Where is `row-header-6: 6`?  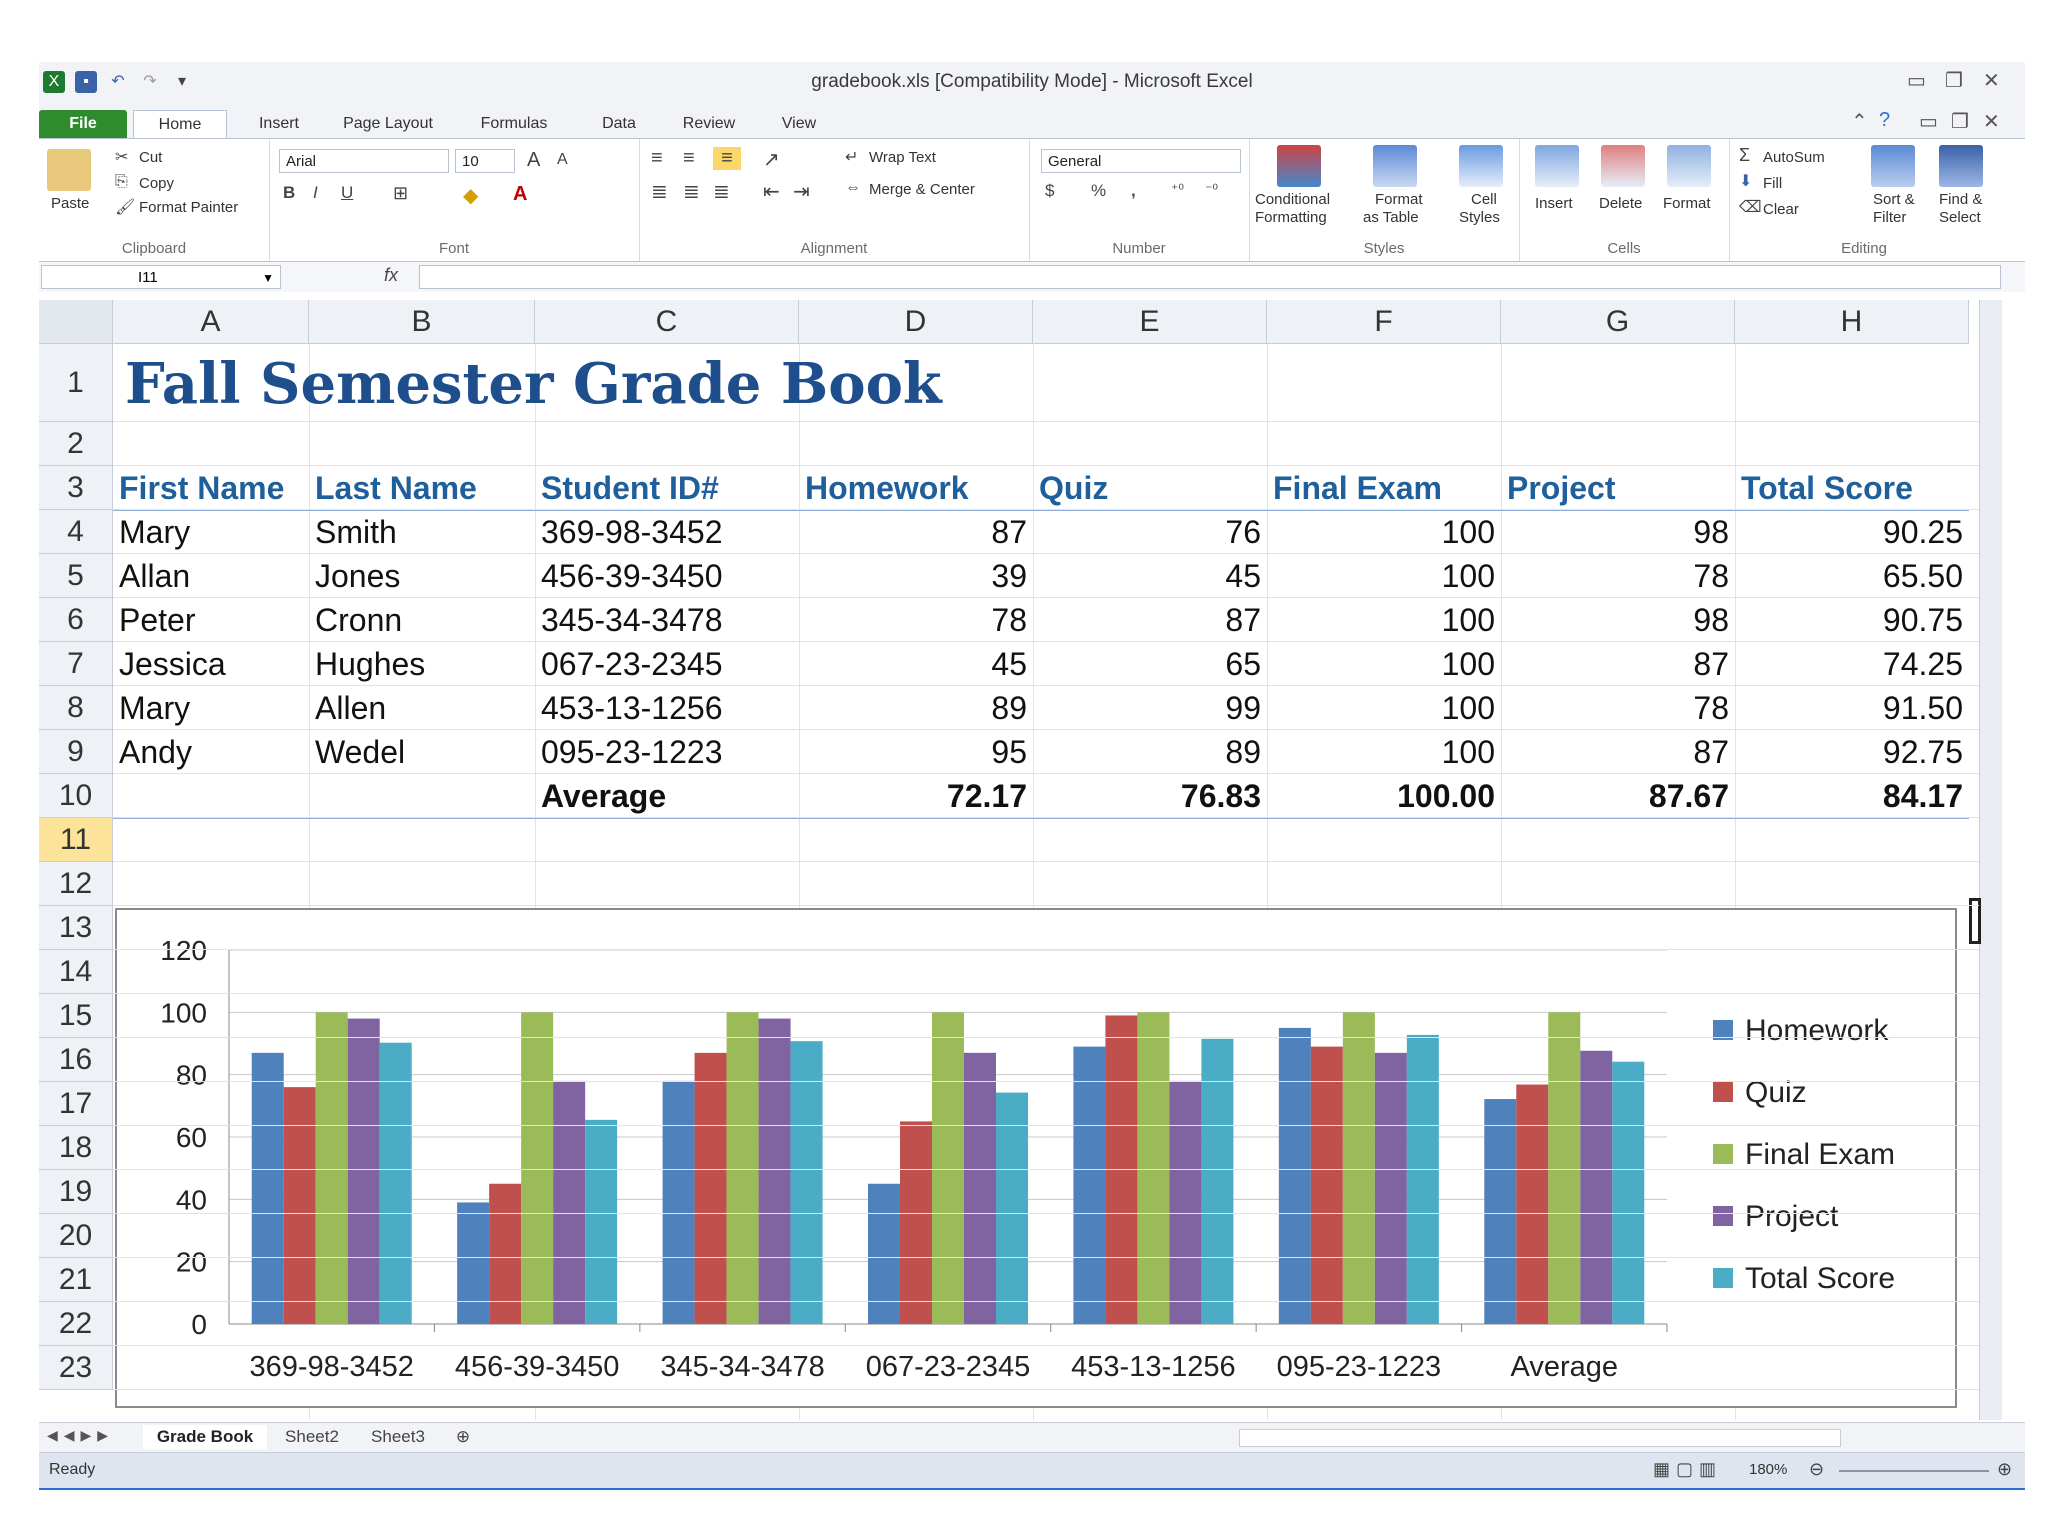 row-header-6: 6 is located at coordinates (76, 620).